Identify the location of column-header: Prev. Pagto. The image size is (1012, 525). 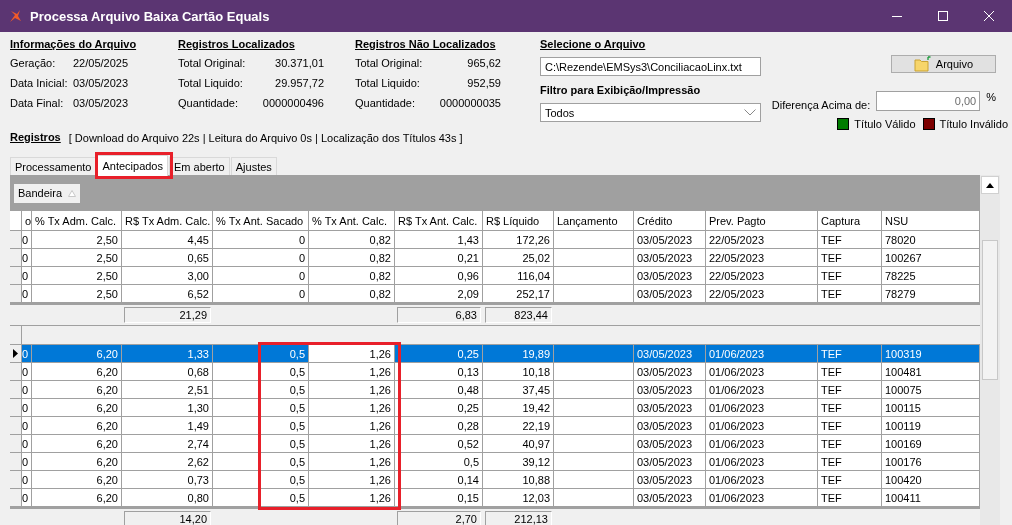
(762, 220).